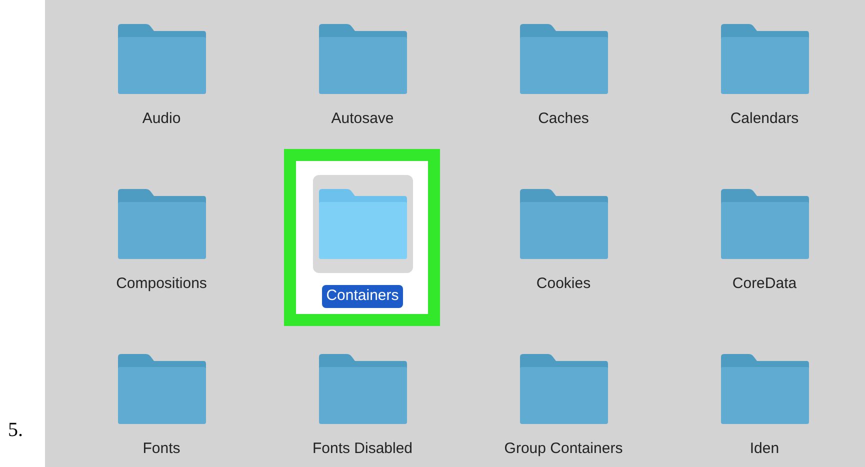  Describe the element at coordinates (362, 119) in the screenshot. I see `folder-name: Autosave` at that location.